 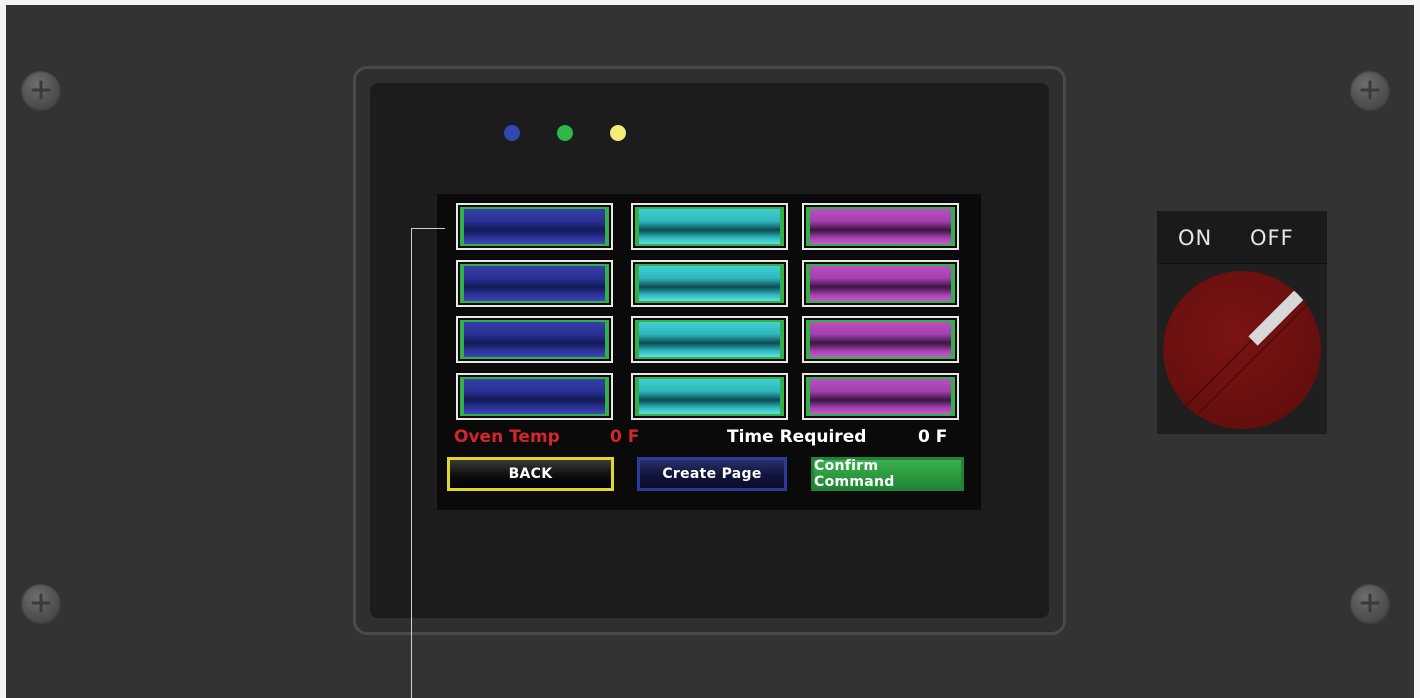 I want to click on key-magenta-row3, so click(x=880, y=339).